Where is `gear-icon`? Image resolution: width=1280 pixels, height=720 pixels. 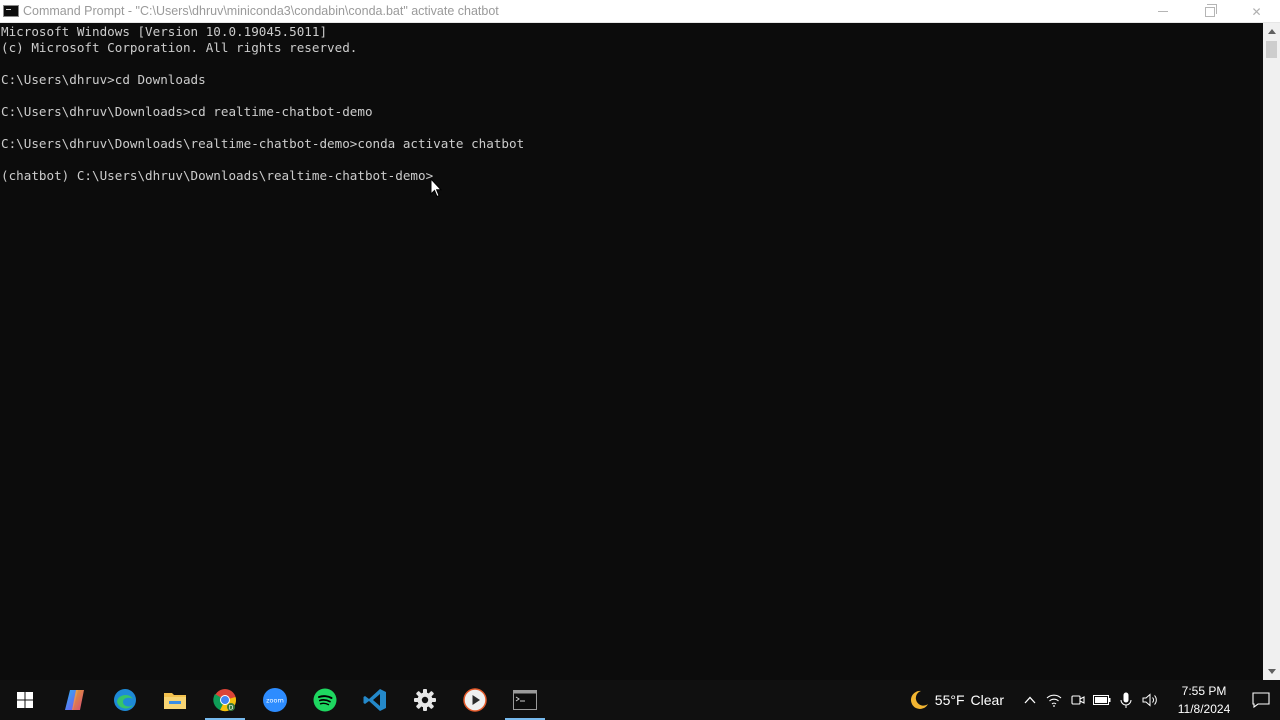
gear-icon is located at coordinates (425, 700).